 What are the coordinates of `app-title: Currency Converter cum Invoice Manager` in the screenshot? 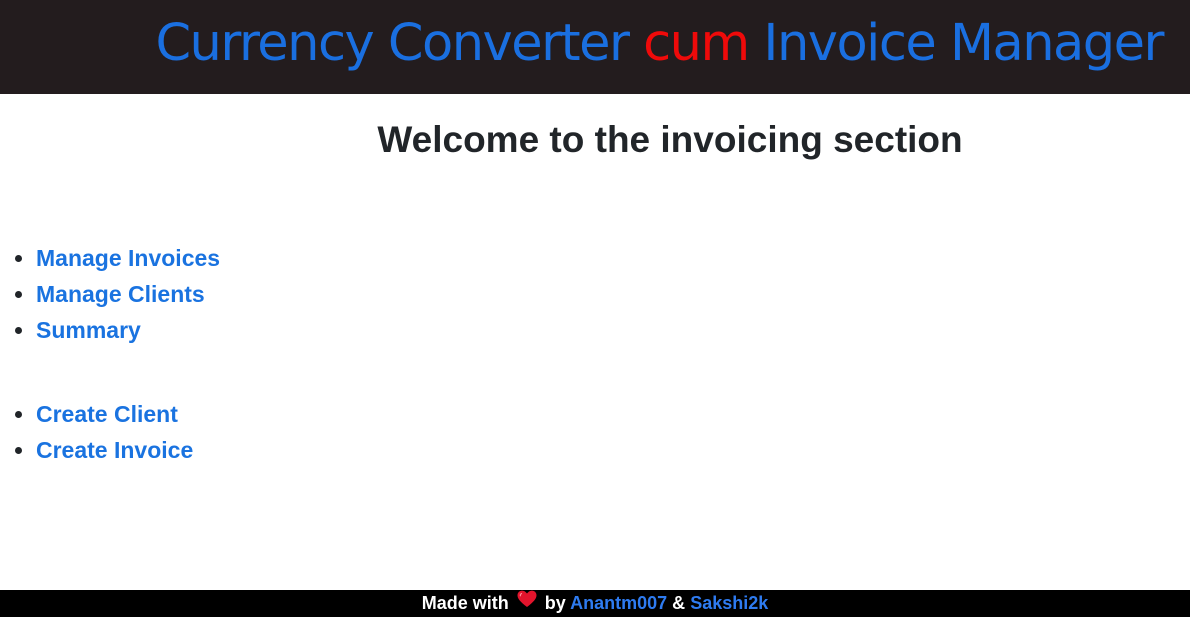 It's located at (659, 44).